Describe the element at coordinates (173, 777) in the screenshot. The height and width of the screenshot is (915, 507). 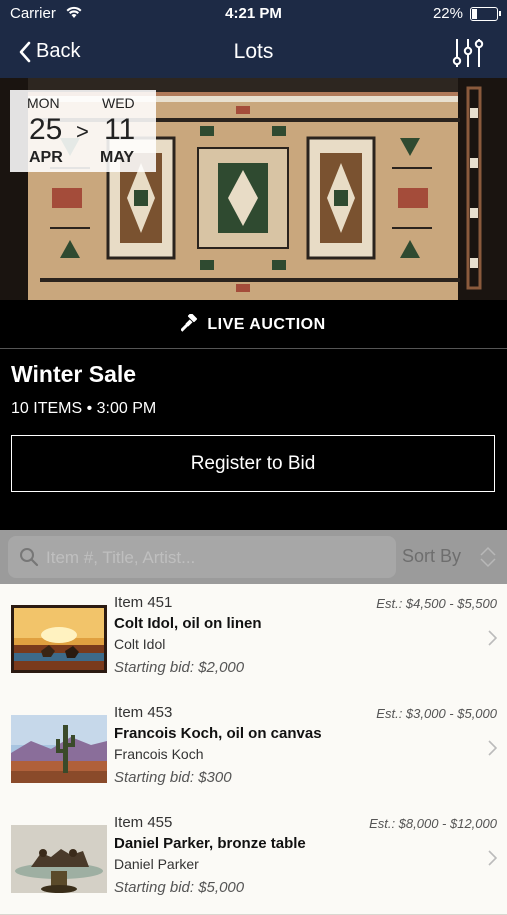
I see `lot-starting-bid: Starting bid: $300` at that location.